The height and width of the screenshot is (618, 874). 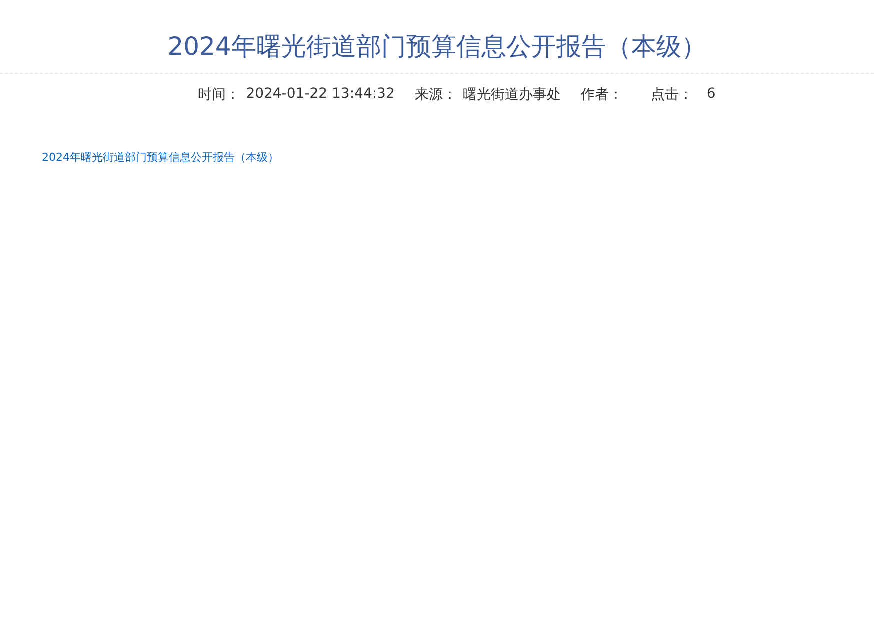 What do you see at coordinates (671, 95) in the screenshot?
I see `meta-label: 点击：` at bounding box center [671, 95].